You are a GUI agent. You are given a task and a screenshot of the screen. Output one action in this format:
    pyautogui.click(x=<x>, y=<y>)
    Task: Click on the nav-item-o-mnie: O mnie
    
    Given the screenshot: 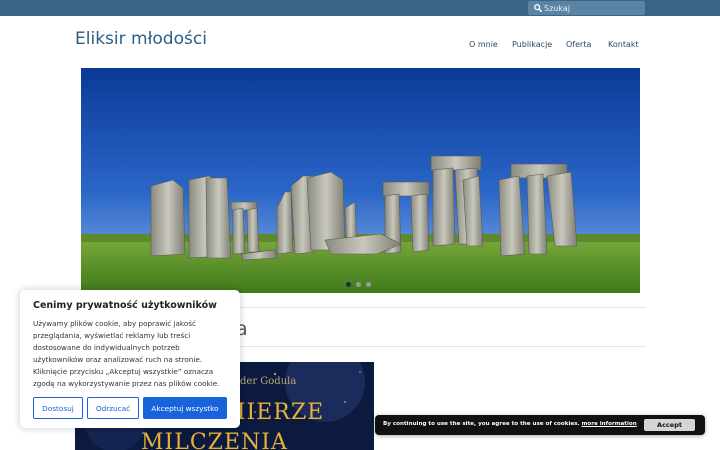 What is the action you would take?
    pyautogui.click(x=483, y=44)
    